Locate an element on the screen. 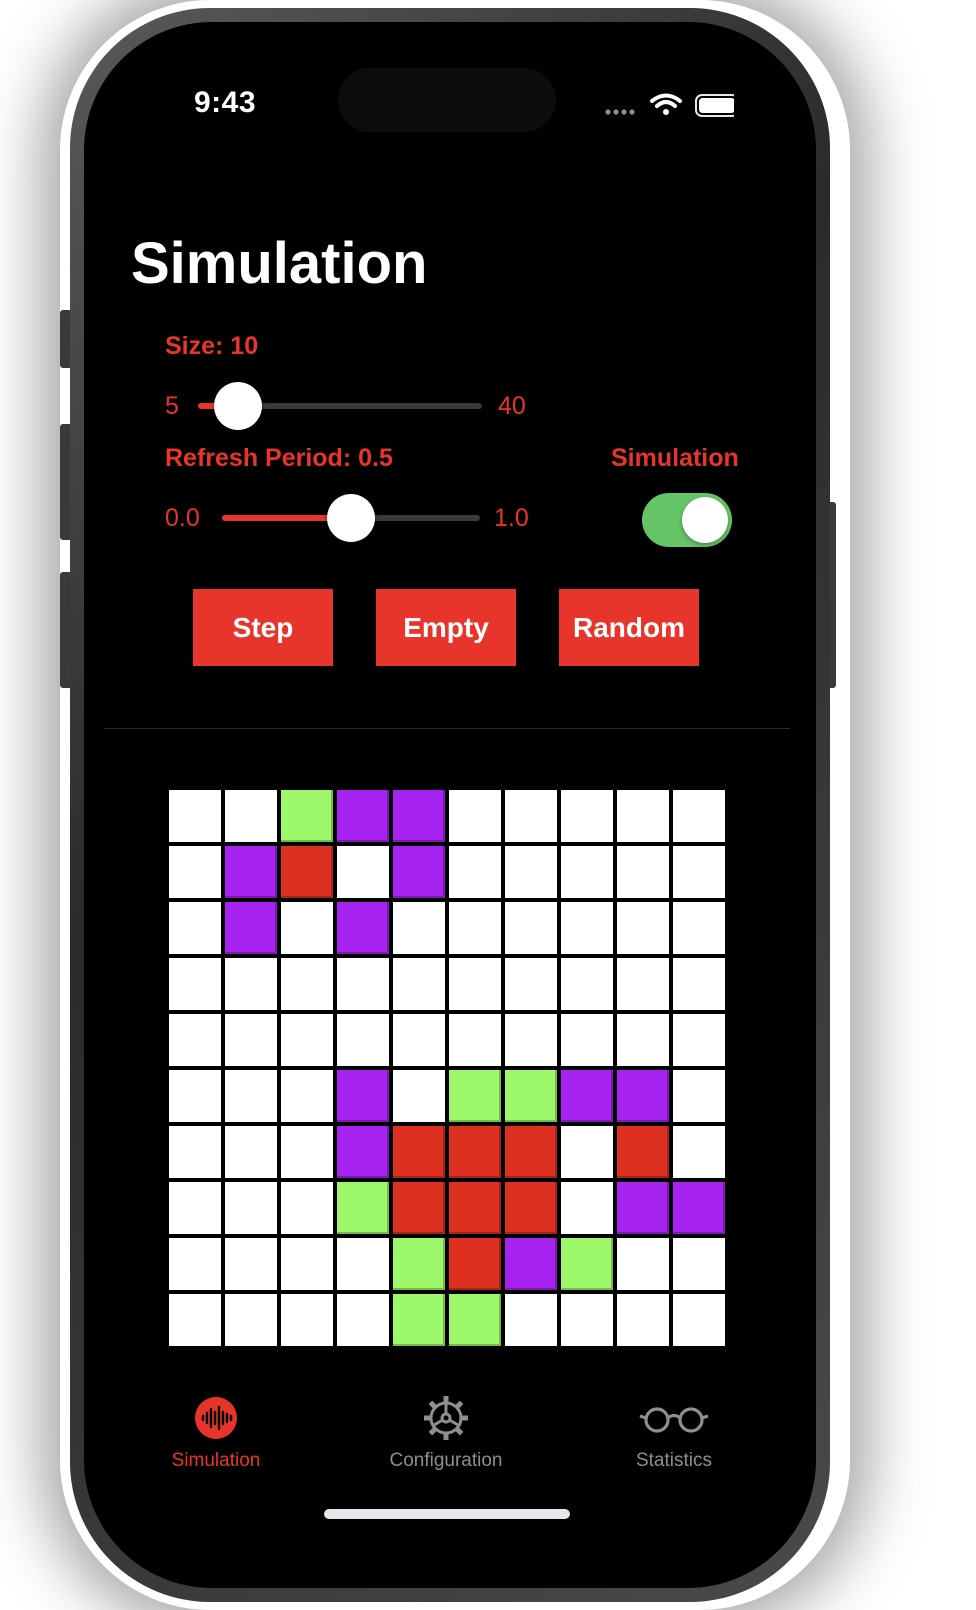 The width and height of the screenshot is (976, 1610). simulation-toggle is located at coordinates (687, 520).